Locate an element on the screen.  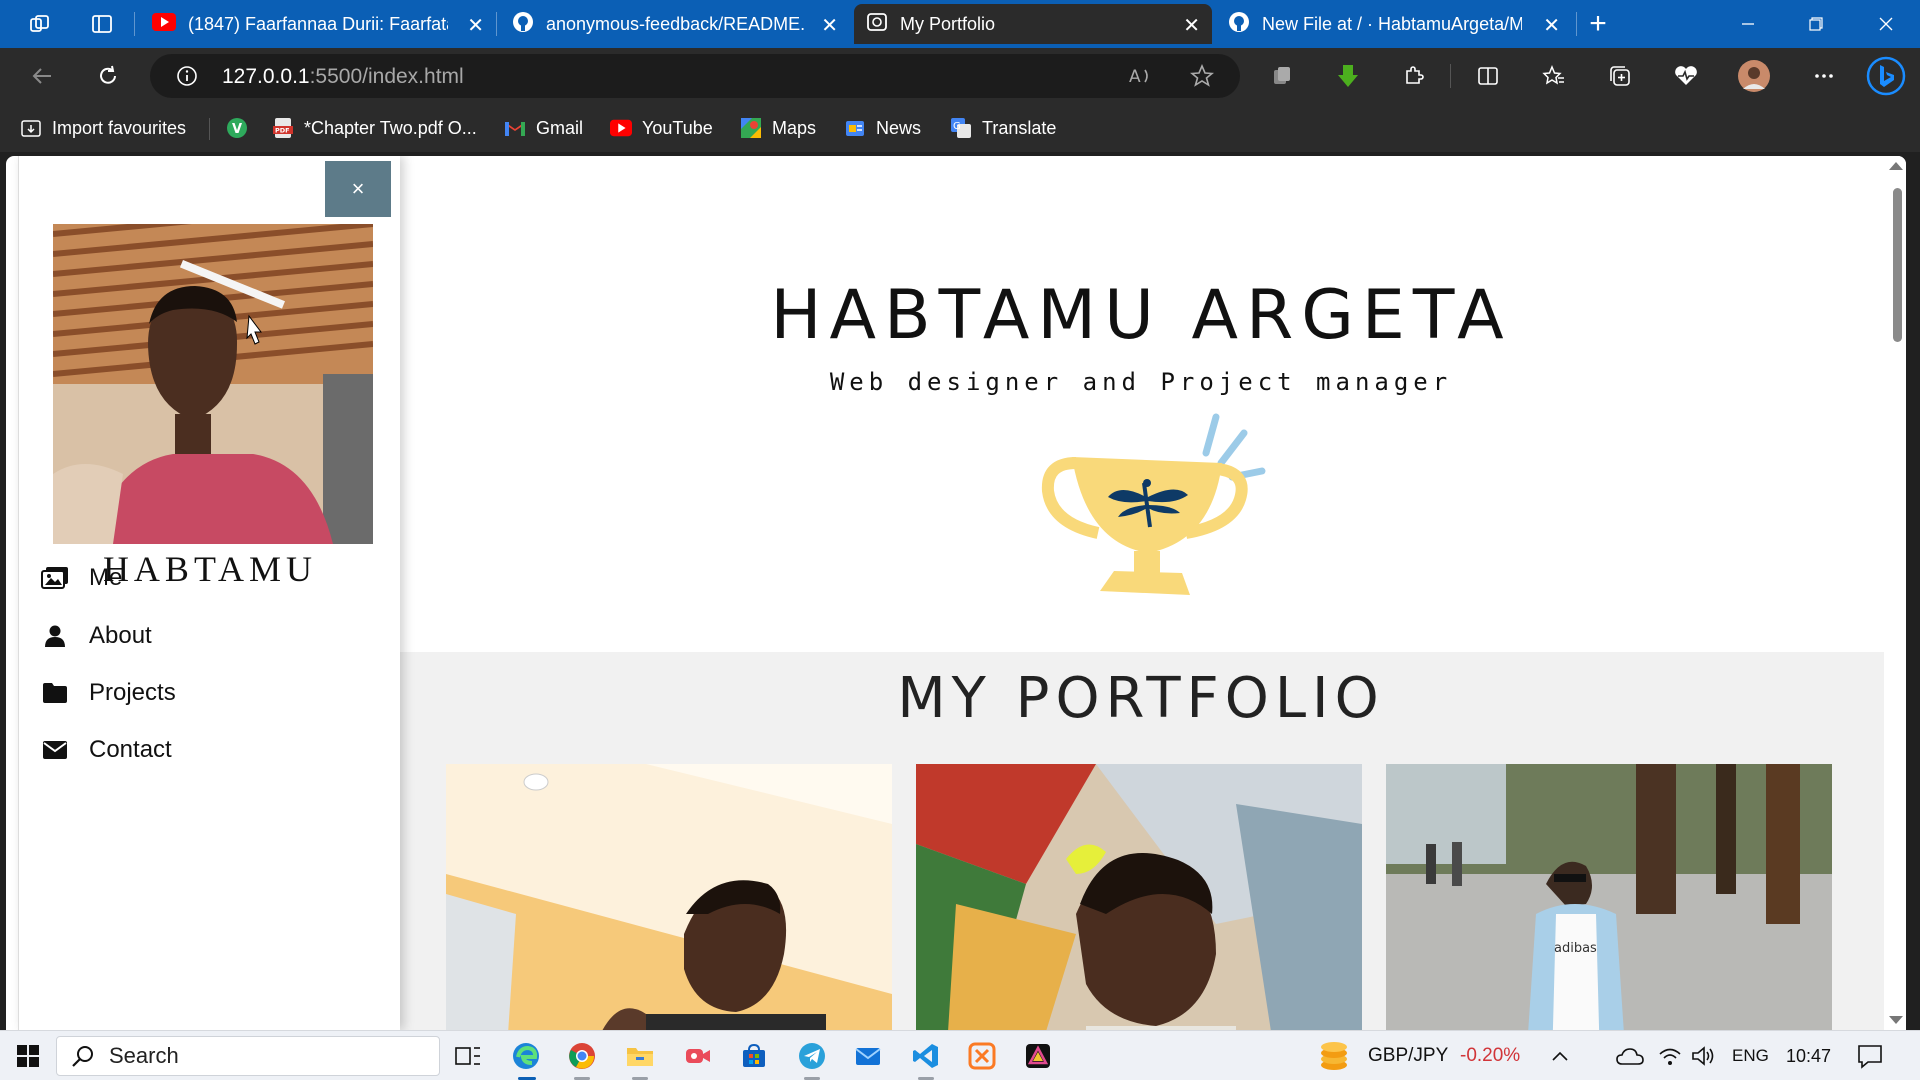
read-aloud-icon: A is located at coordinates (1141, 78).